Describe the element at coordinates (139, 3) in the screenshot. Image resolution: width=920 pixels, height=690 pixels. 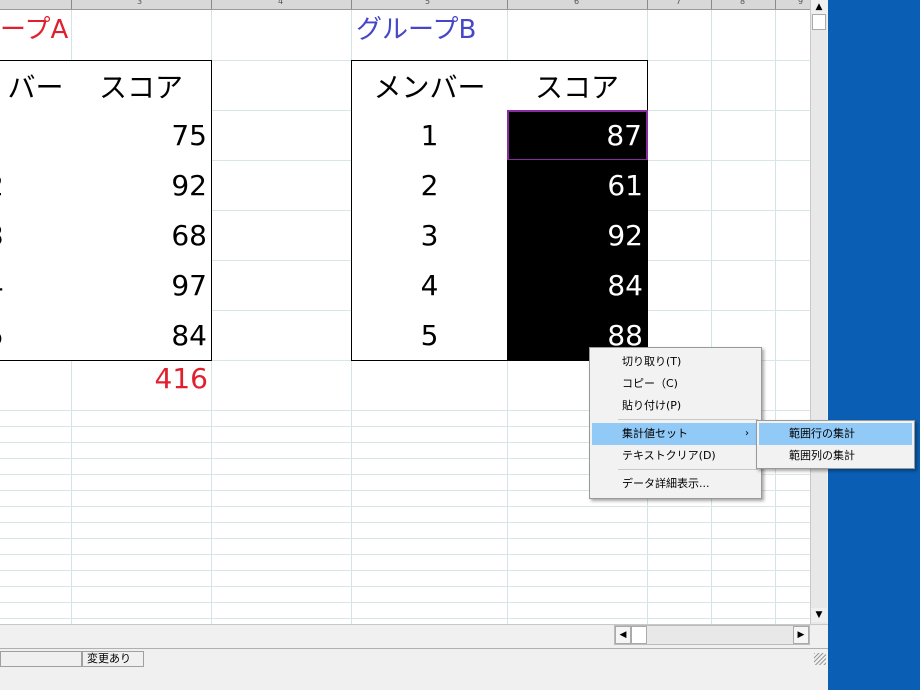
I see `column-header-3: 3` at that location.